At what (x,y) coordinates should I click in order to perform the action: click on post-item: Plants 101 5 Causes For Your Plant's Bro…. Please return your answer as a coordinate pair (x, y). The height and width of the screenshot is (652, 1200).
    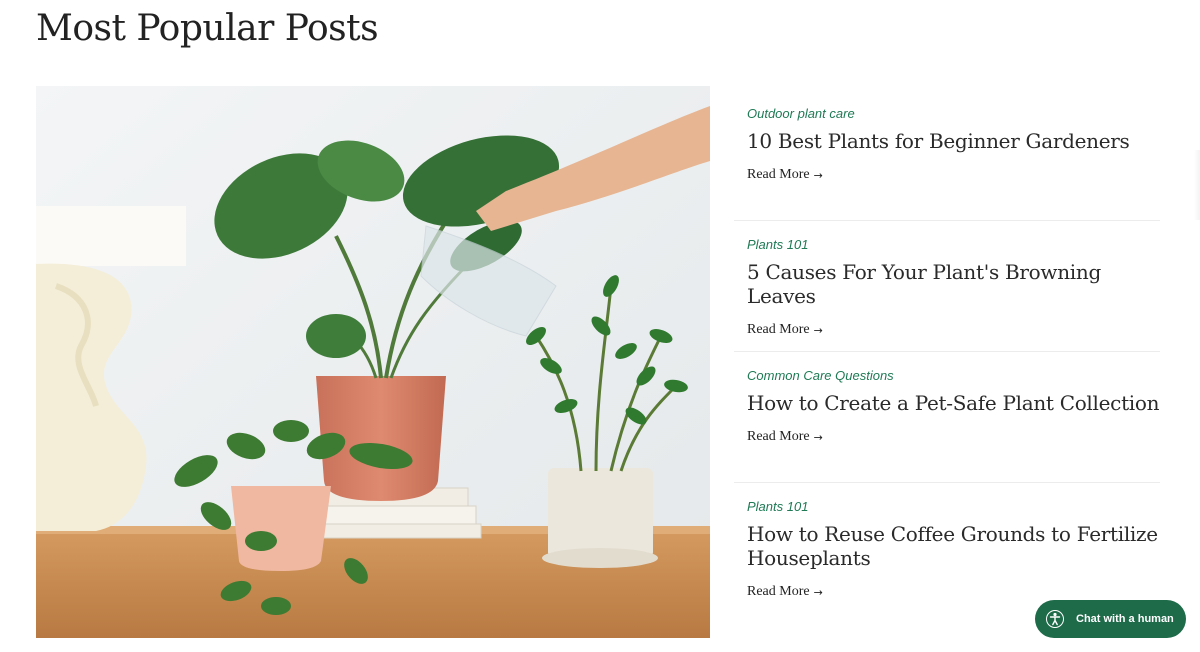
    Looking at the image, I should click on (947, 286).